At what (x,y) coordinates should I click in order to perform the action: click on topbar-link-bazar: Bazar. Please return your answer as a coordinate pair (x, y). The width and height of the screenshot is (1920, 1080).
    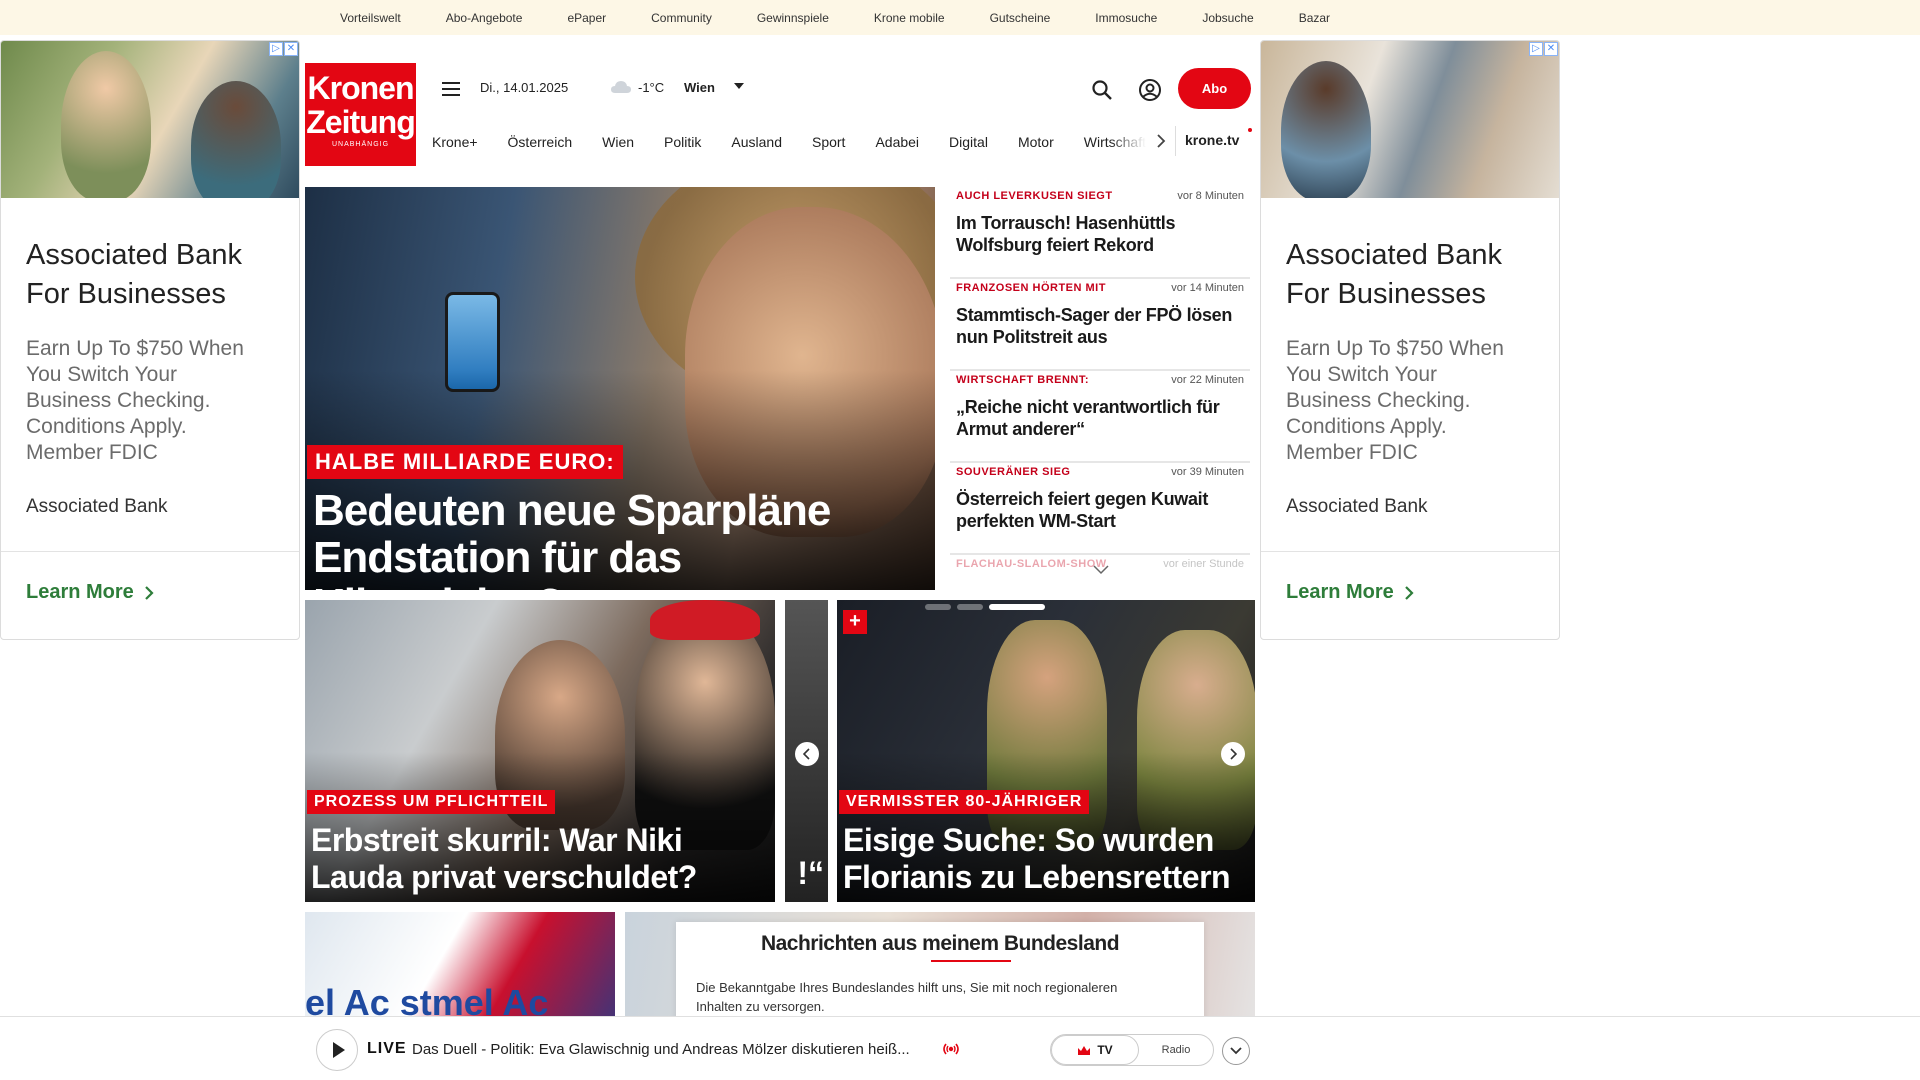
    Looking at the image, I should click on (1314, 18).